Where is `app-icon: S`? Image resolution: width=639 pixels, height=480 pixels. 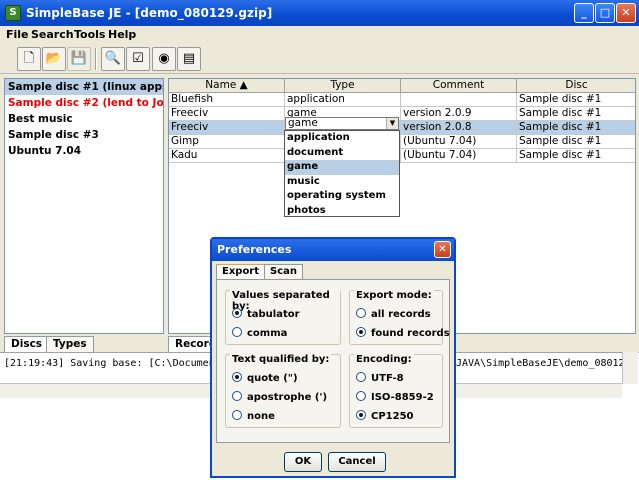
app-icon: S is located at coordinates (13, 13).